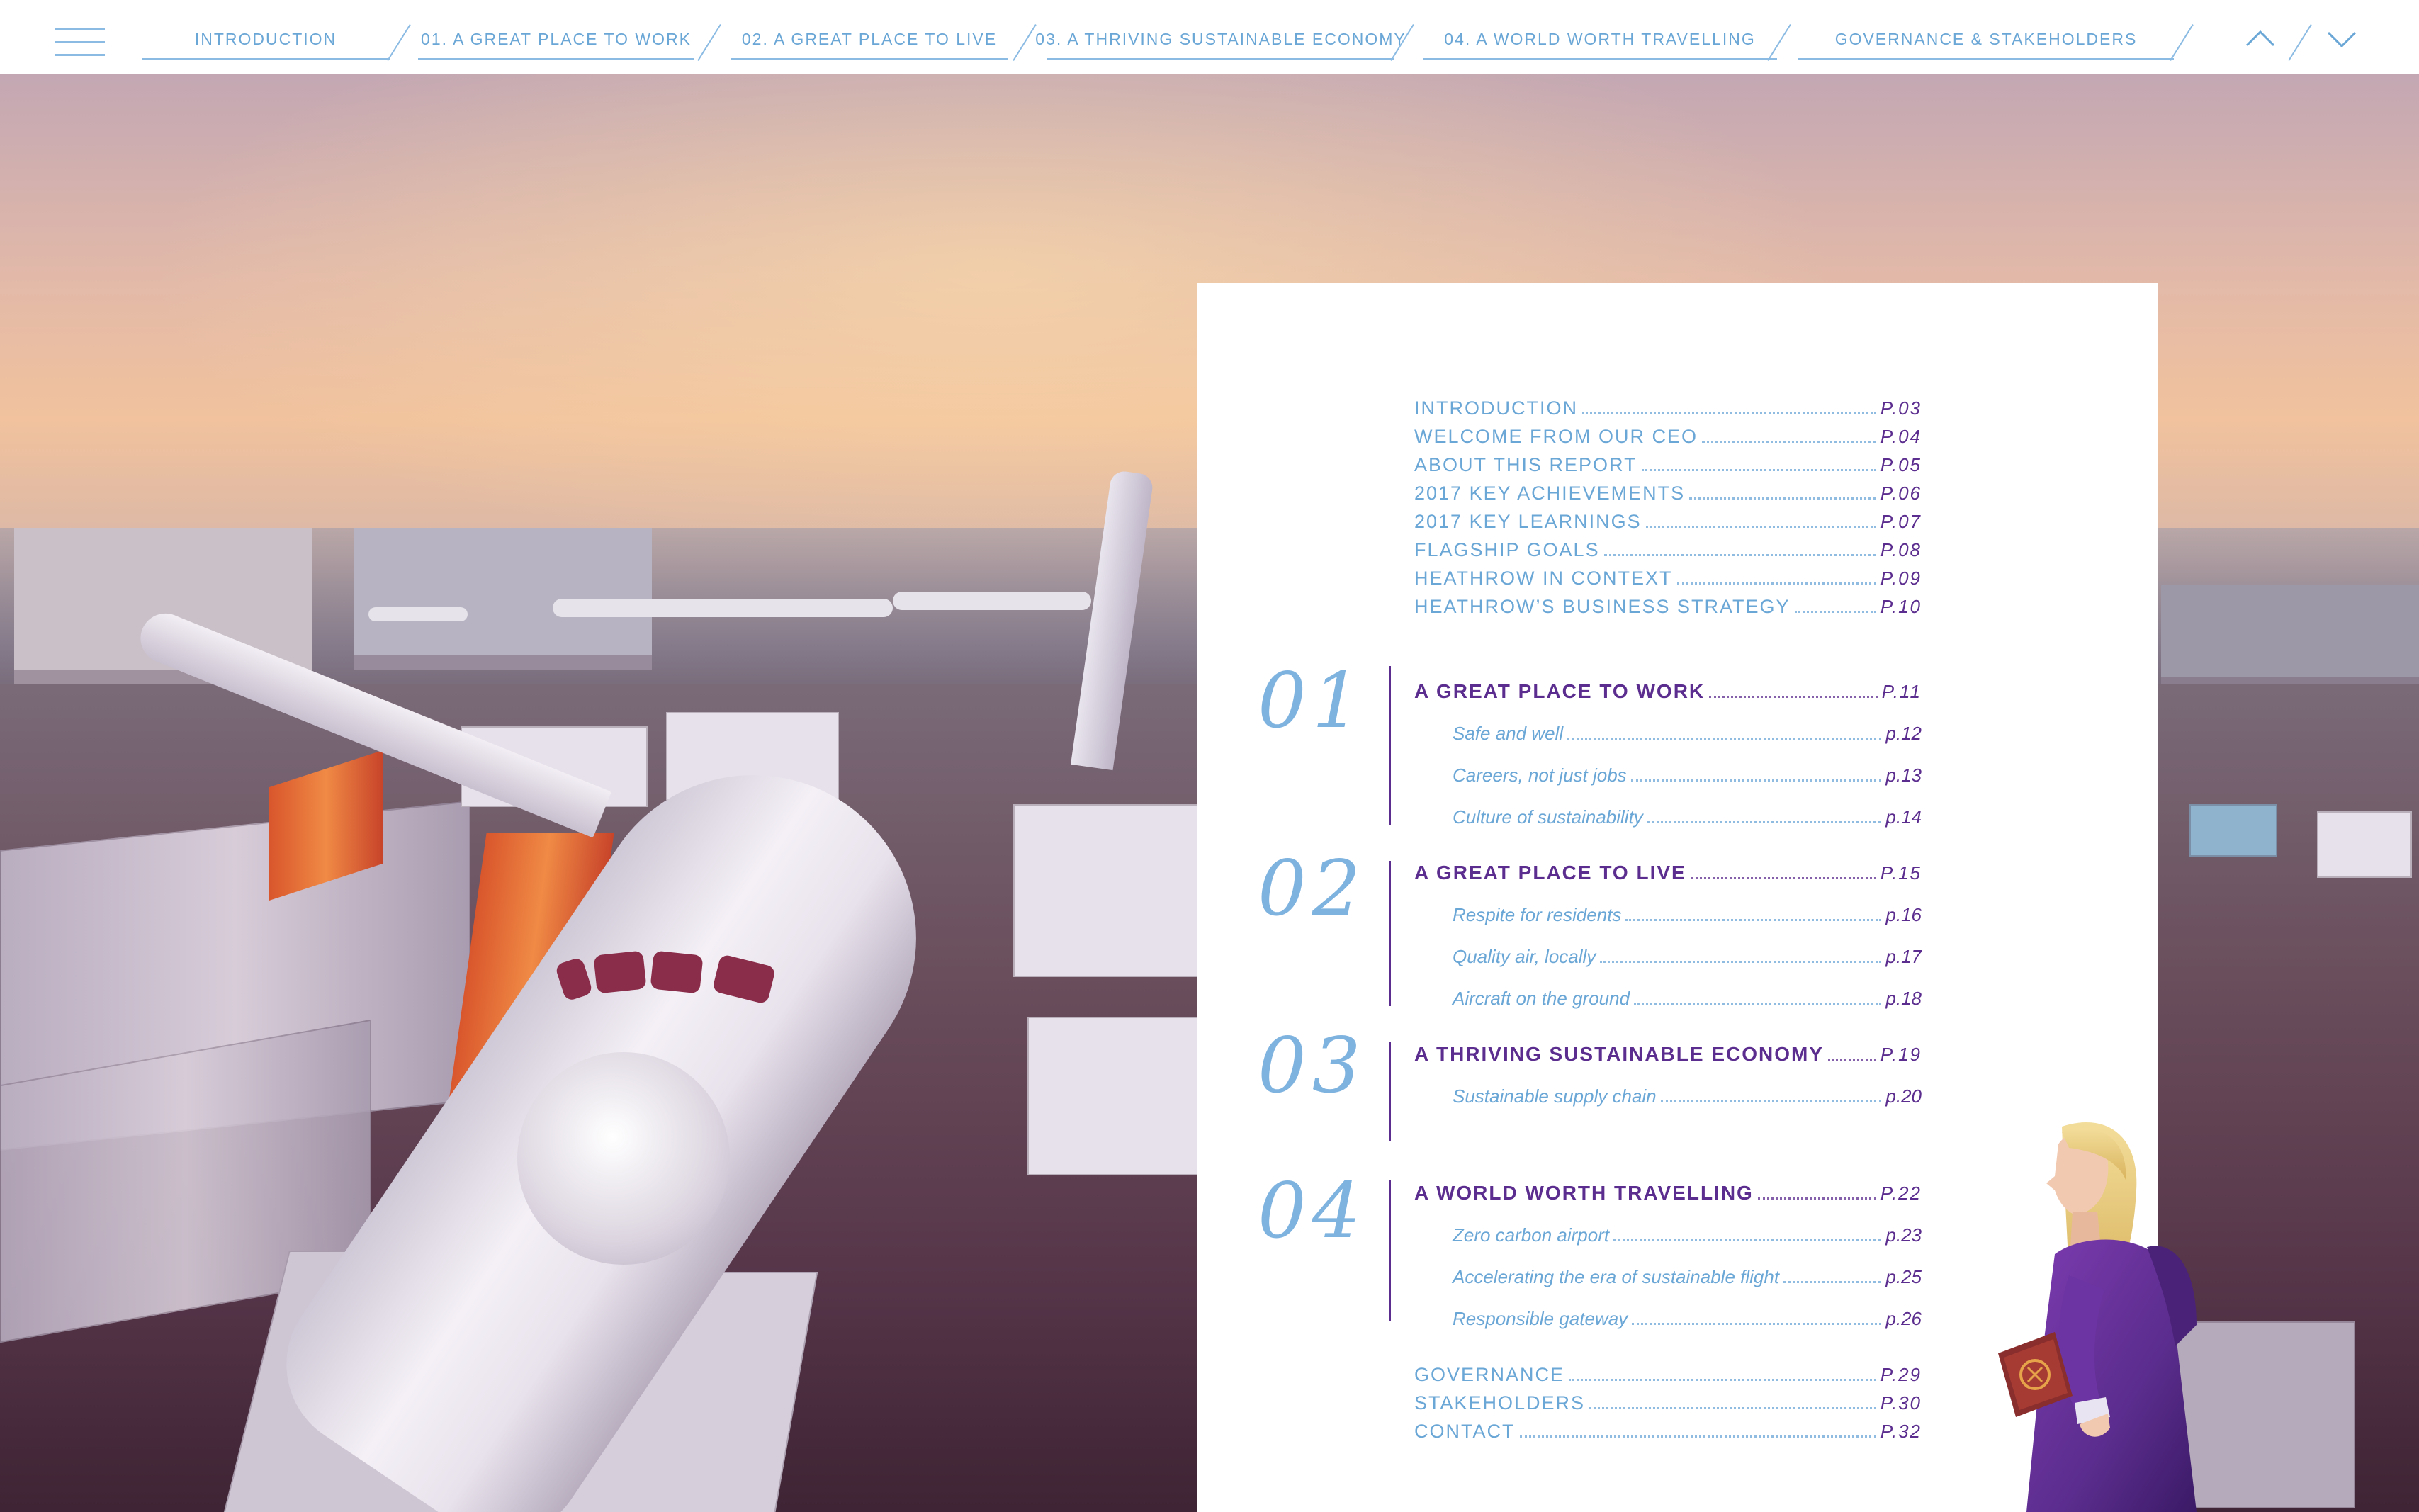  Describe the element at coordinates (1668, 518) in the screenshot. I see `toc-item-key-learnings: 2017 KEY LEARNINGS p.07` at that location.